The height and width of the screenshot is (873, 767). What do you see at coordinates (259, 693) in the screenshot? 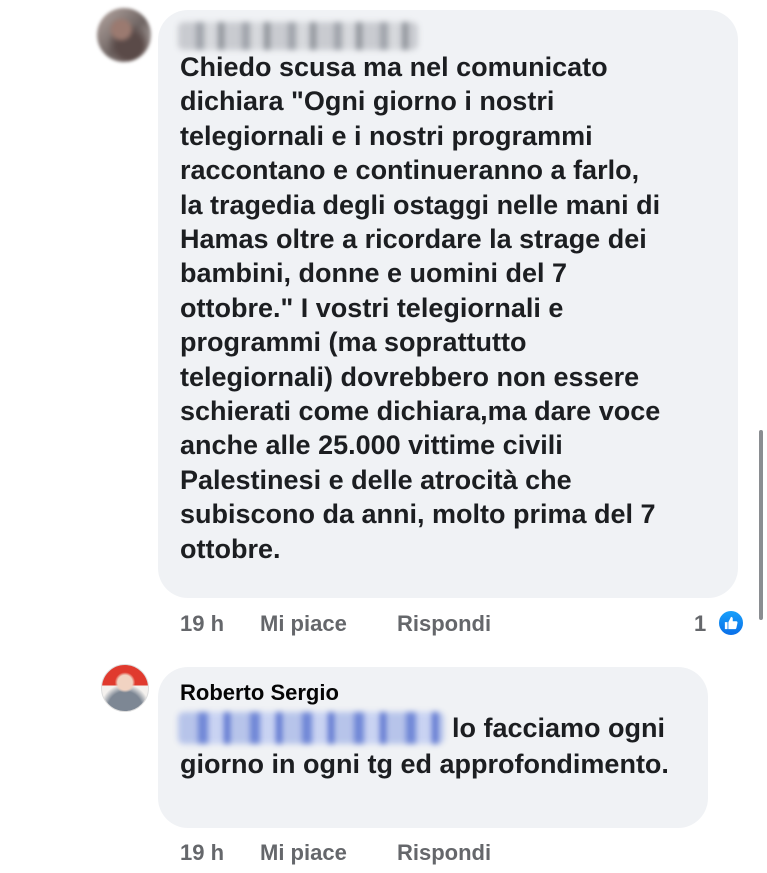
I see `reply-author-name: Roberto Sergio` at bounding box center [259, 693].